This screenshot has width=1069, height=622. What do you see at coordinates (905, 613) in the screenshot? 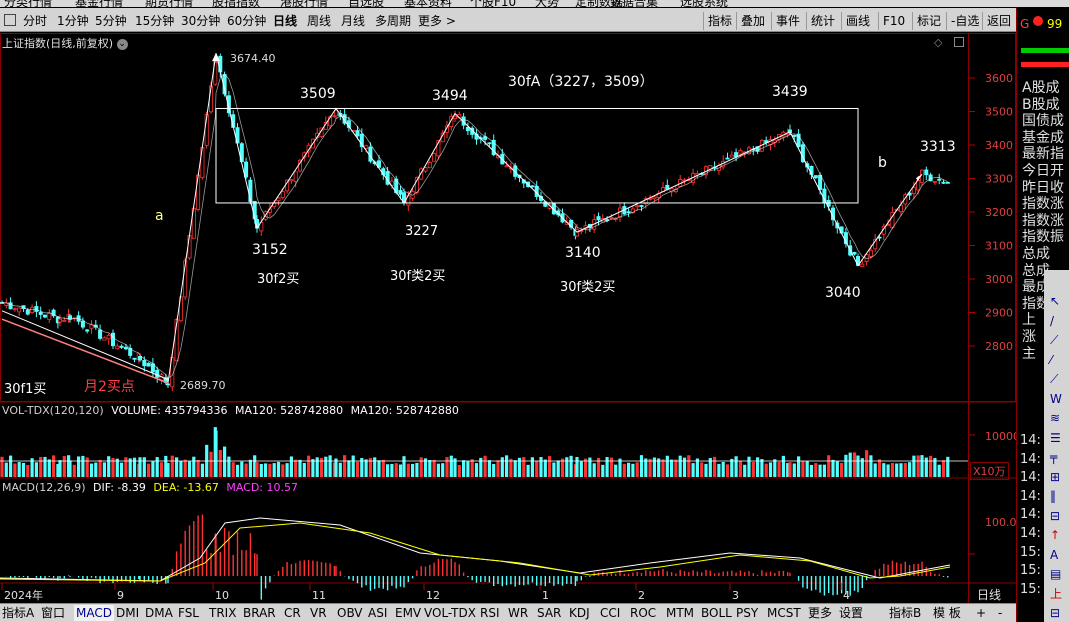
I see `tabbar-button: 指标B` at bounding box center [905, 613].